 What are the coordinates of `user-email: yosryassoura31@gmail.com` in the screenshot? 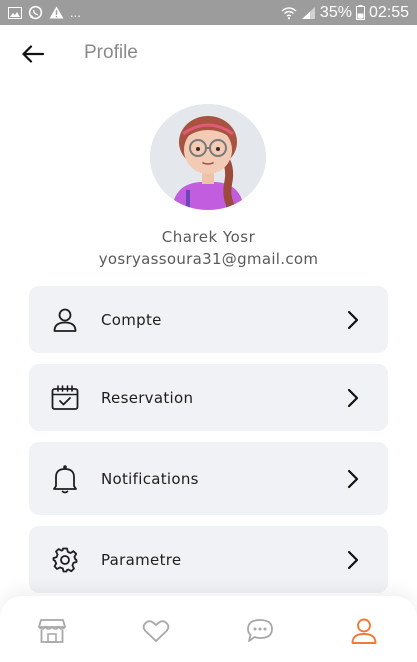 It's located at (208, 259).